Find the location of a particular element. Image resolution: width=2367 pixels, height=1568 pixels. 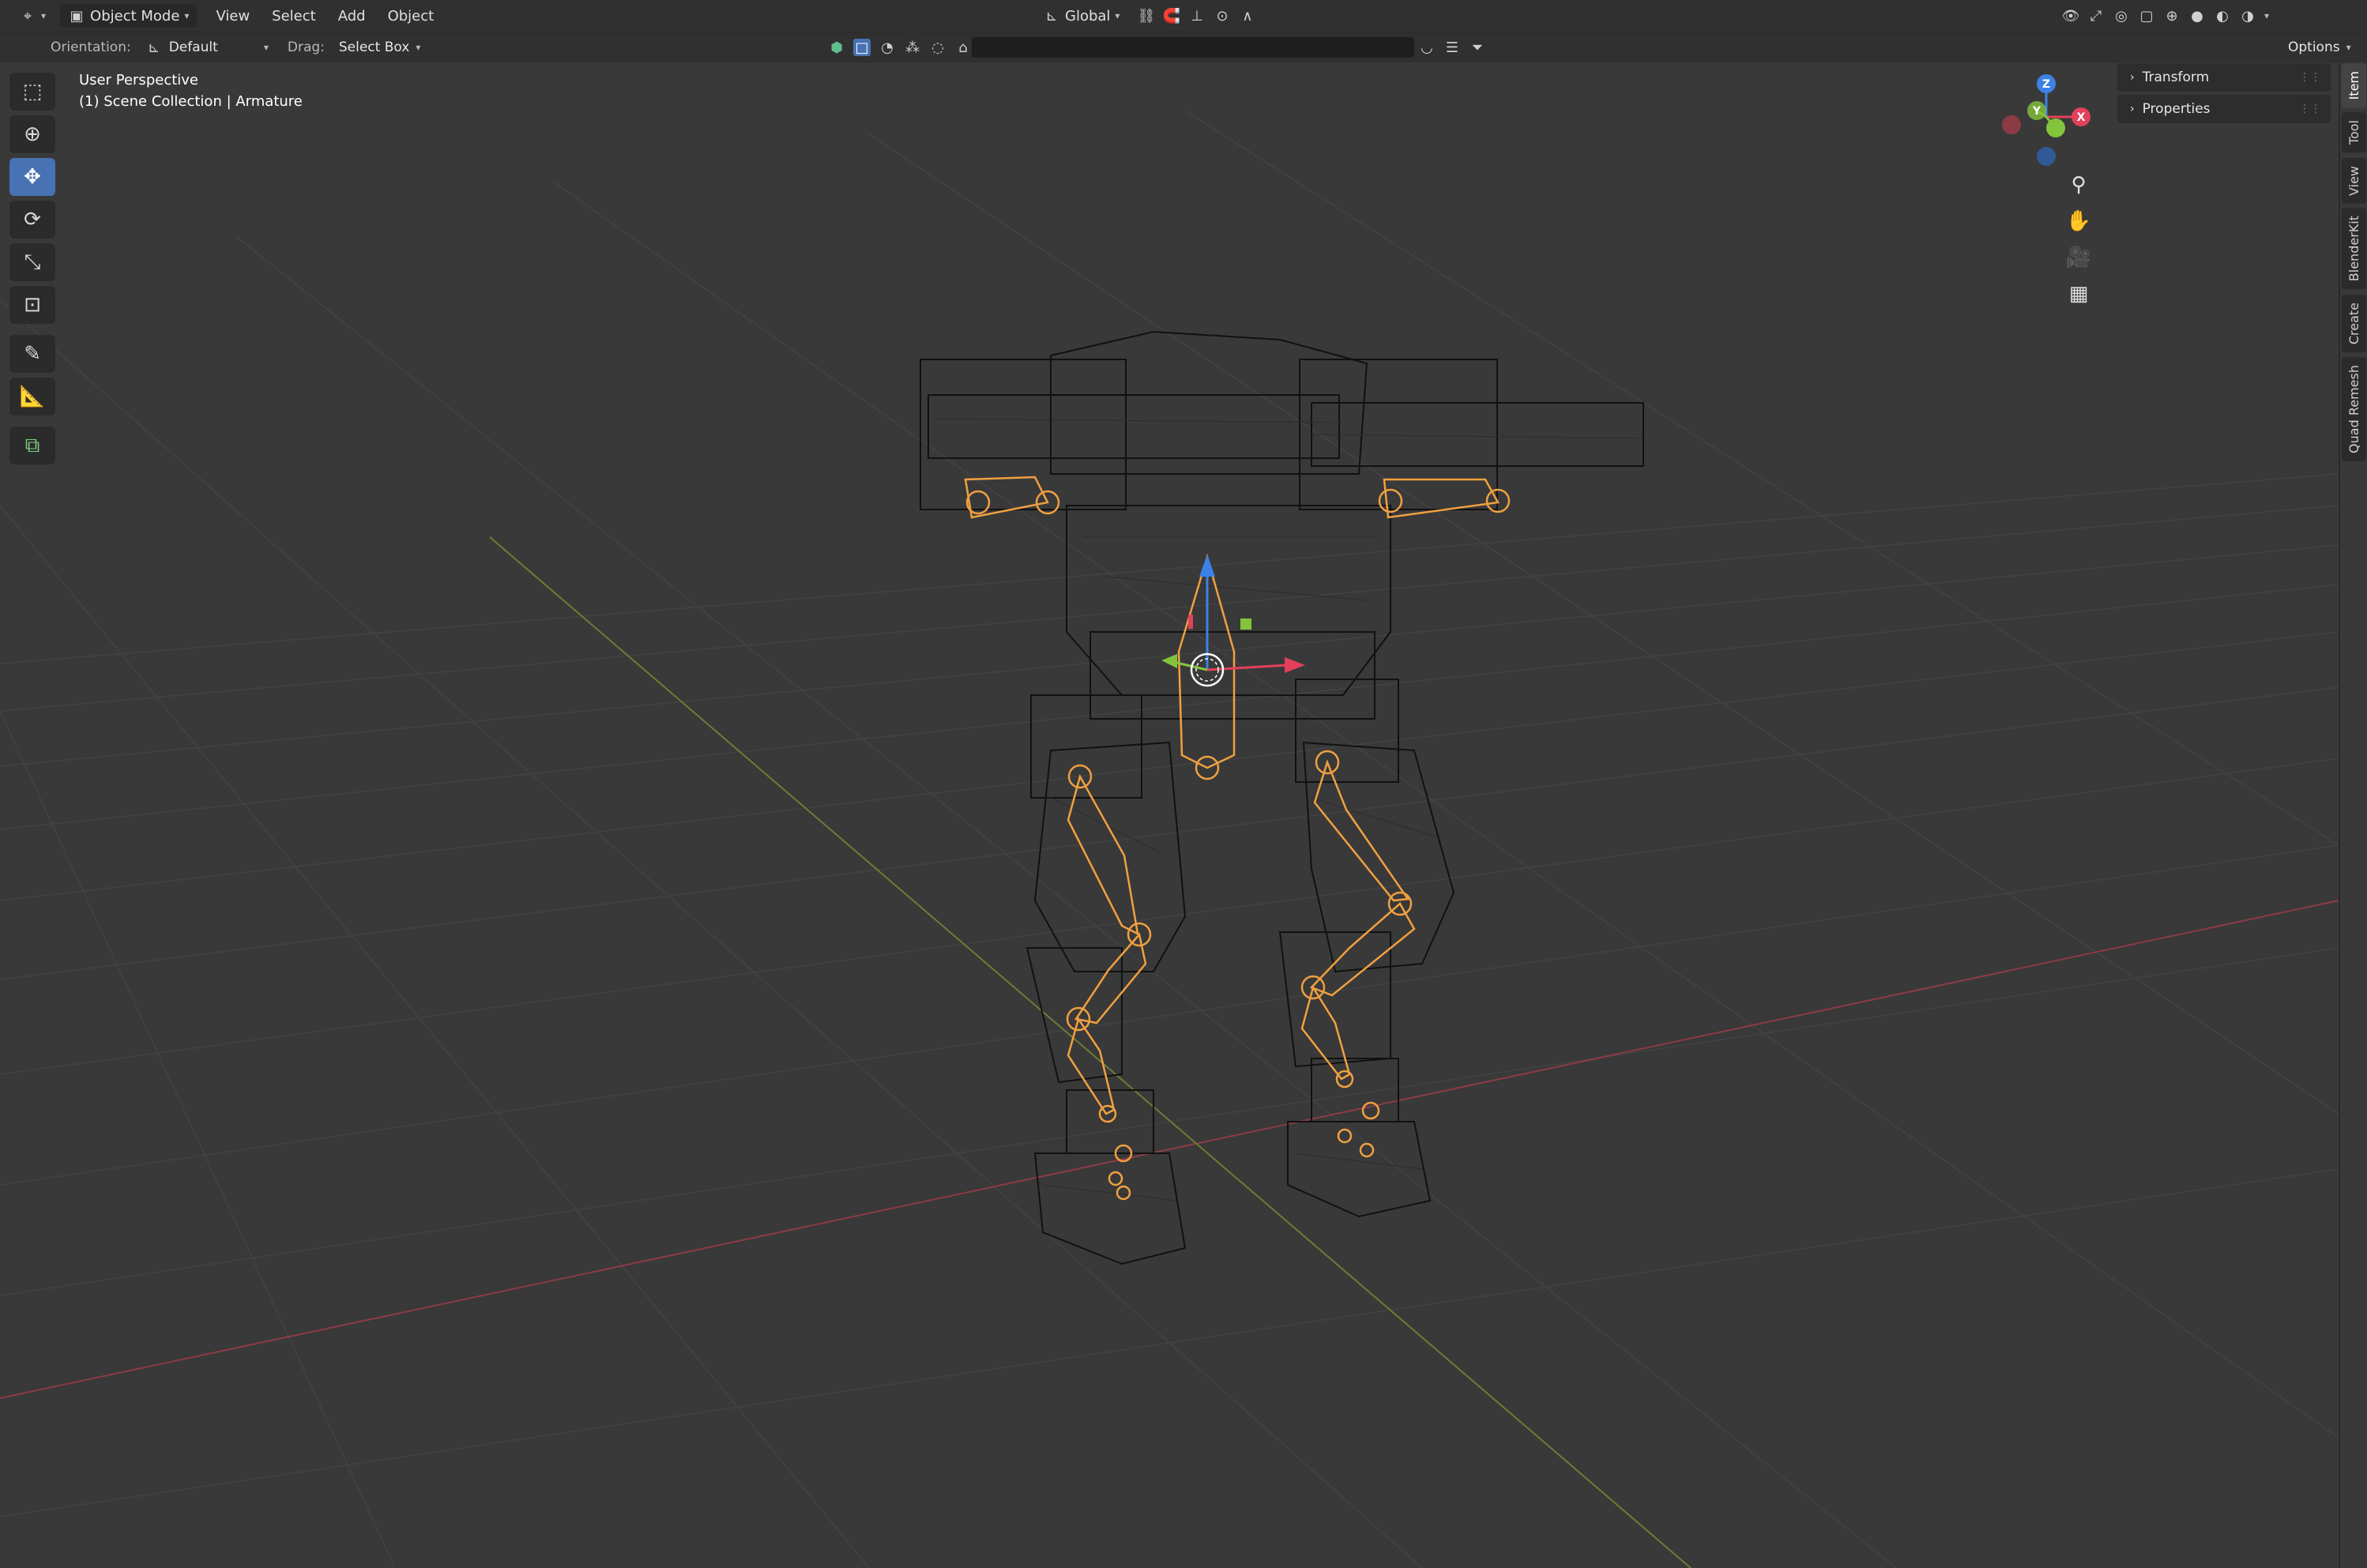

overlay-toggle-icon: ◎ is located at coordinates (2121, 15).